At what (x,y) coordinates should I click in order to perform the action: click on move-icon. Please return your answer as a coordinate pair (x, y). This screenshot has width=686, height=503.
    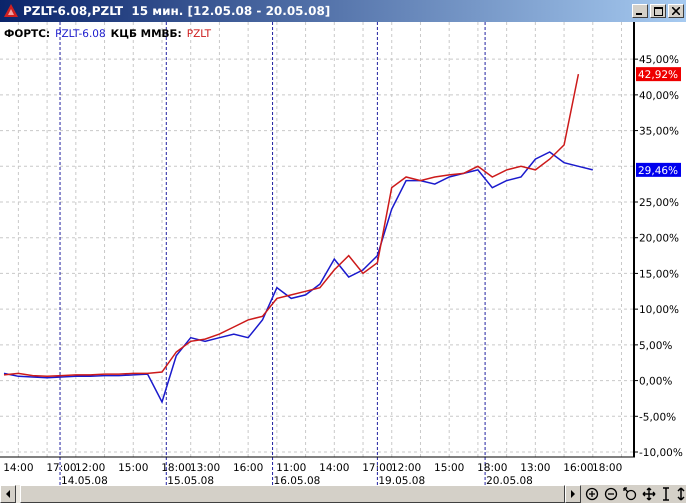
    Looking at the image, I should click on (649, 494).